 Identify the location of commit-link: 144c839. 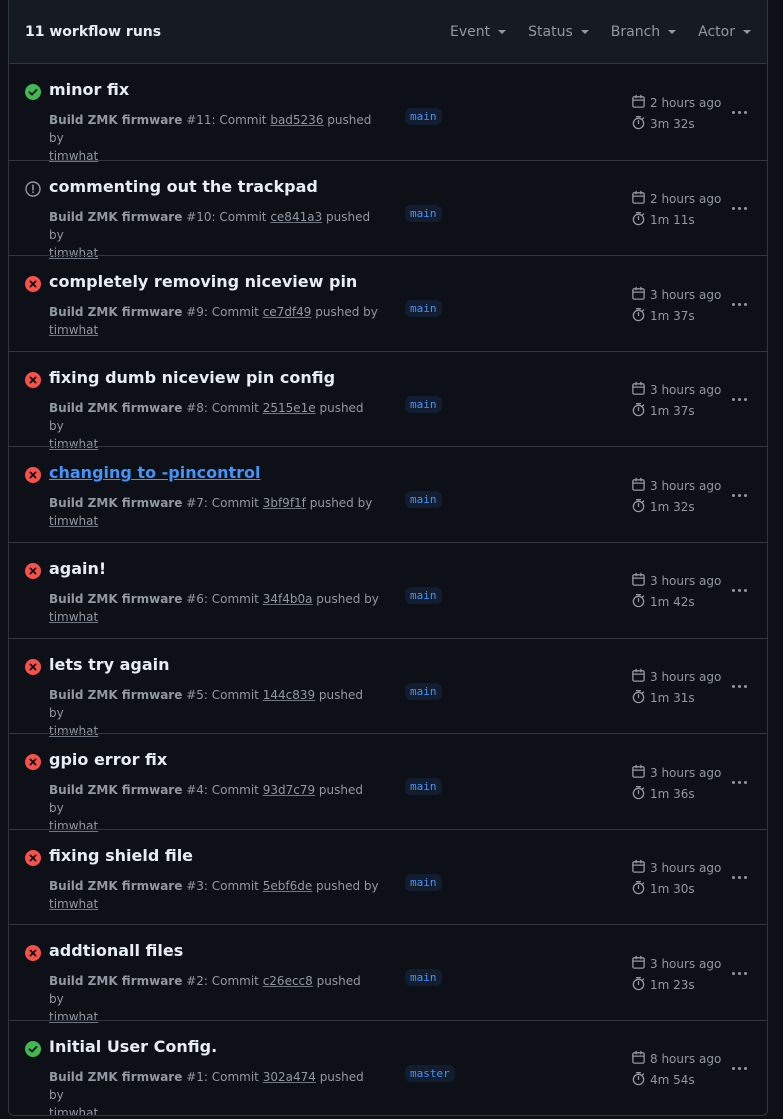
(289, 695).